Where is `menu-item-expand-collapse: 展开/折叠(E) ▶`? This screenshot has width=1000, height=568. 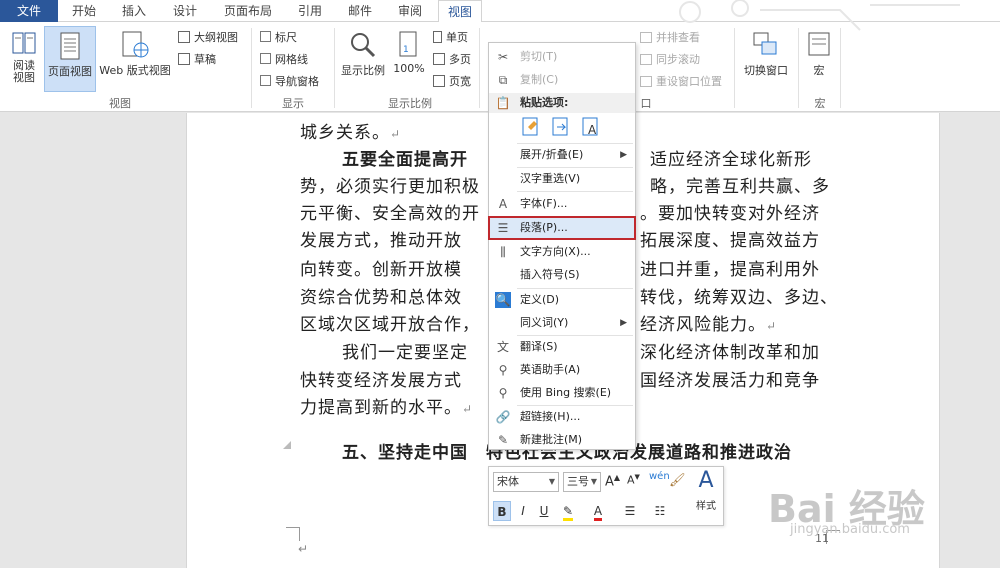 menu-item-expand-collapse: 展开/折叠(E) ▶ is located at coordinates (562, 155).